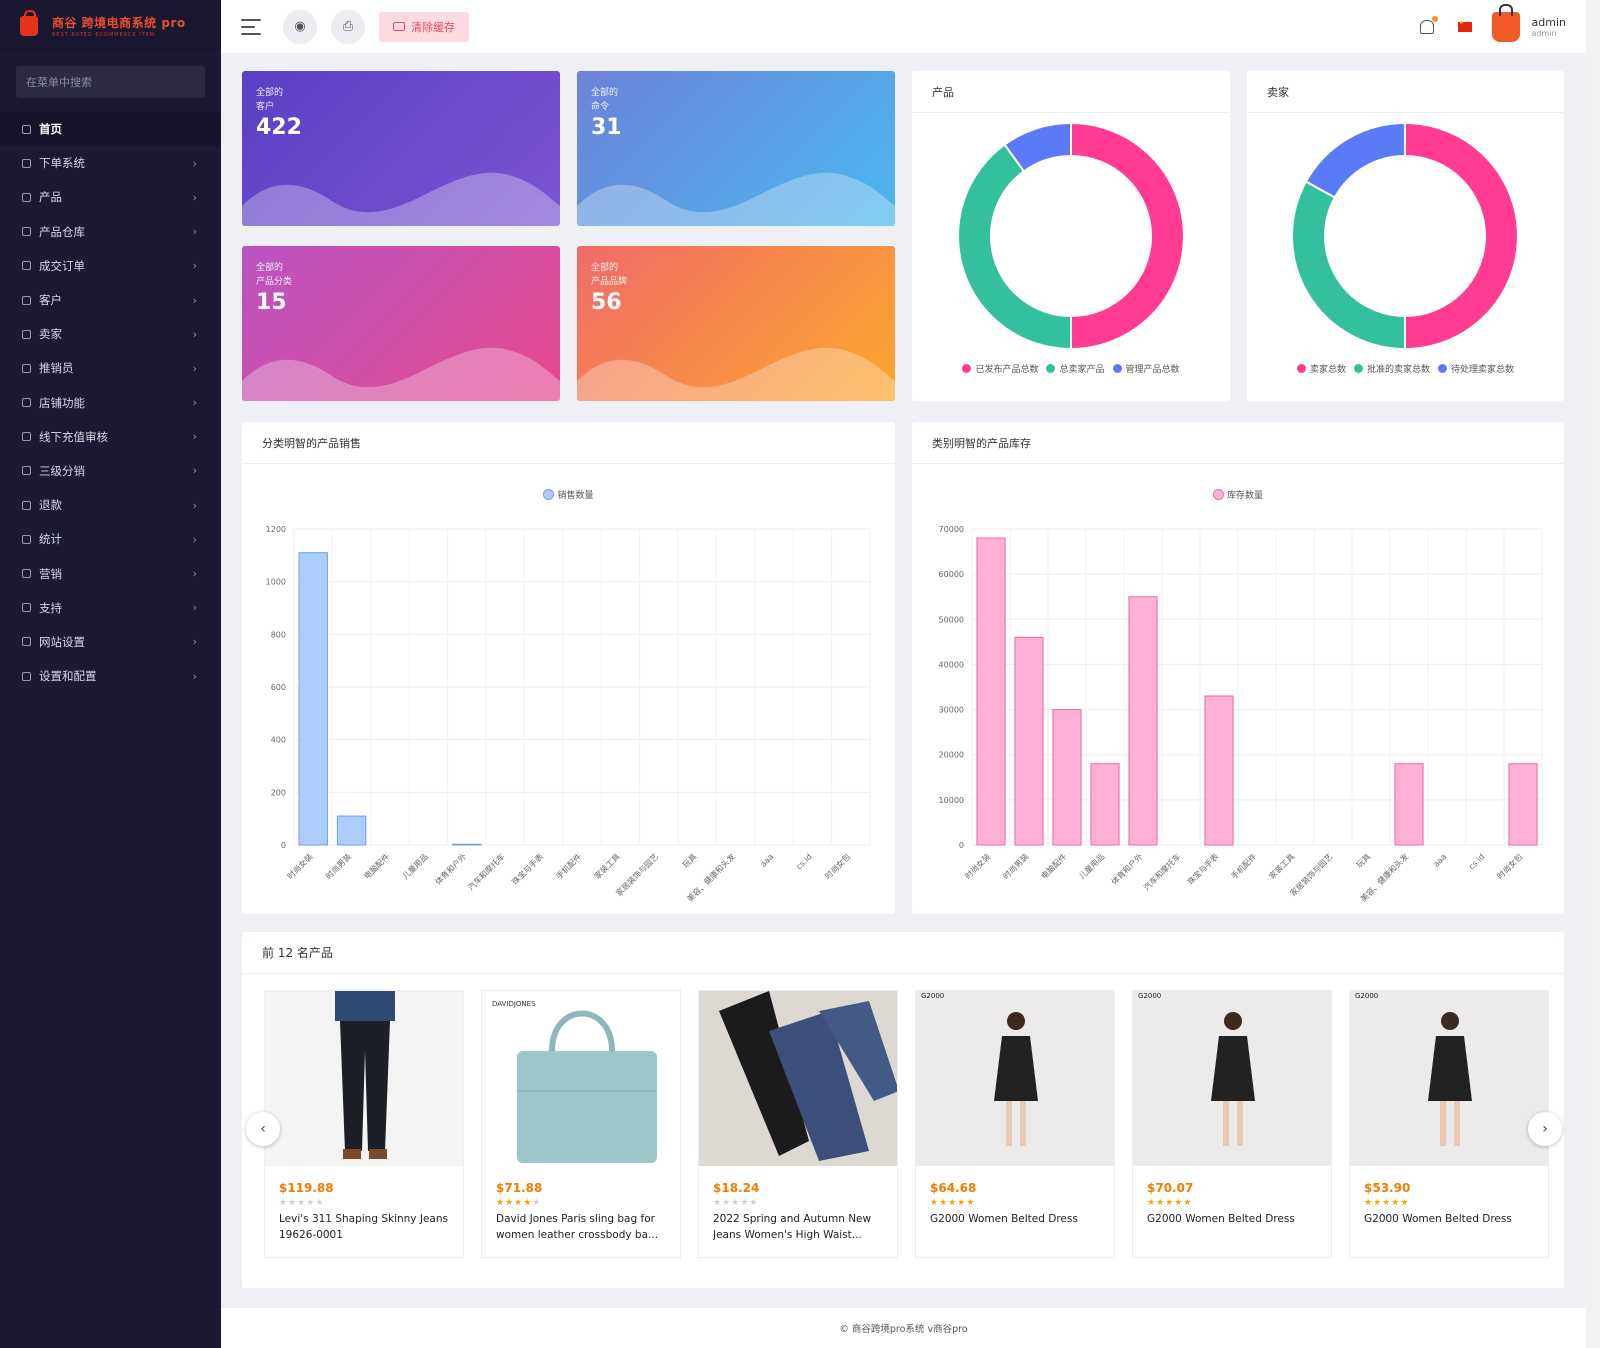  I want to click on wave-decoration, so click(401, 374).